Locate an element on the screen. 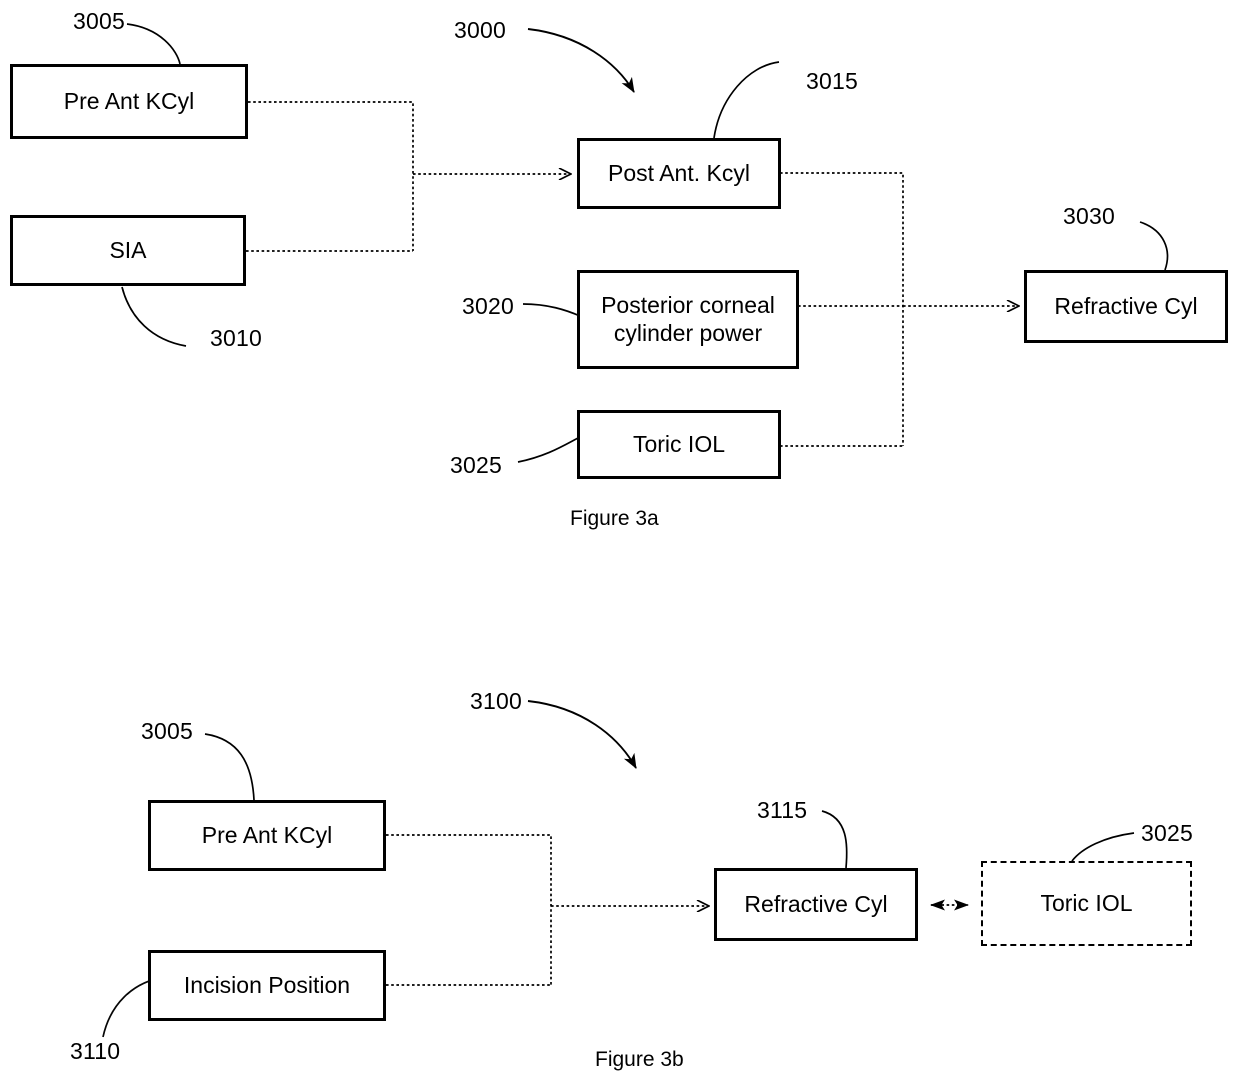 The height and width of the screenshot is (1092, 1240). ref-3115-fig3b: 3115 is located at coordinates (782, 810).